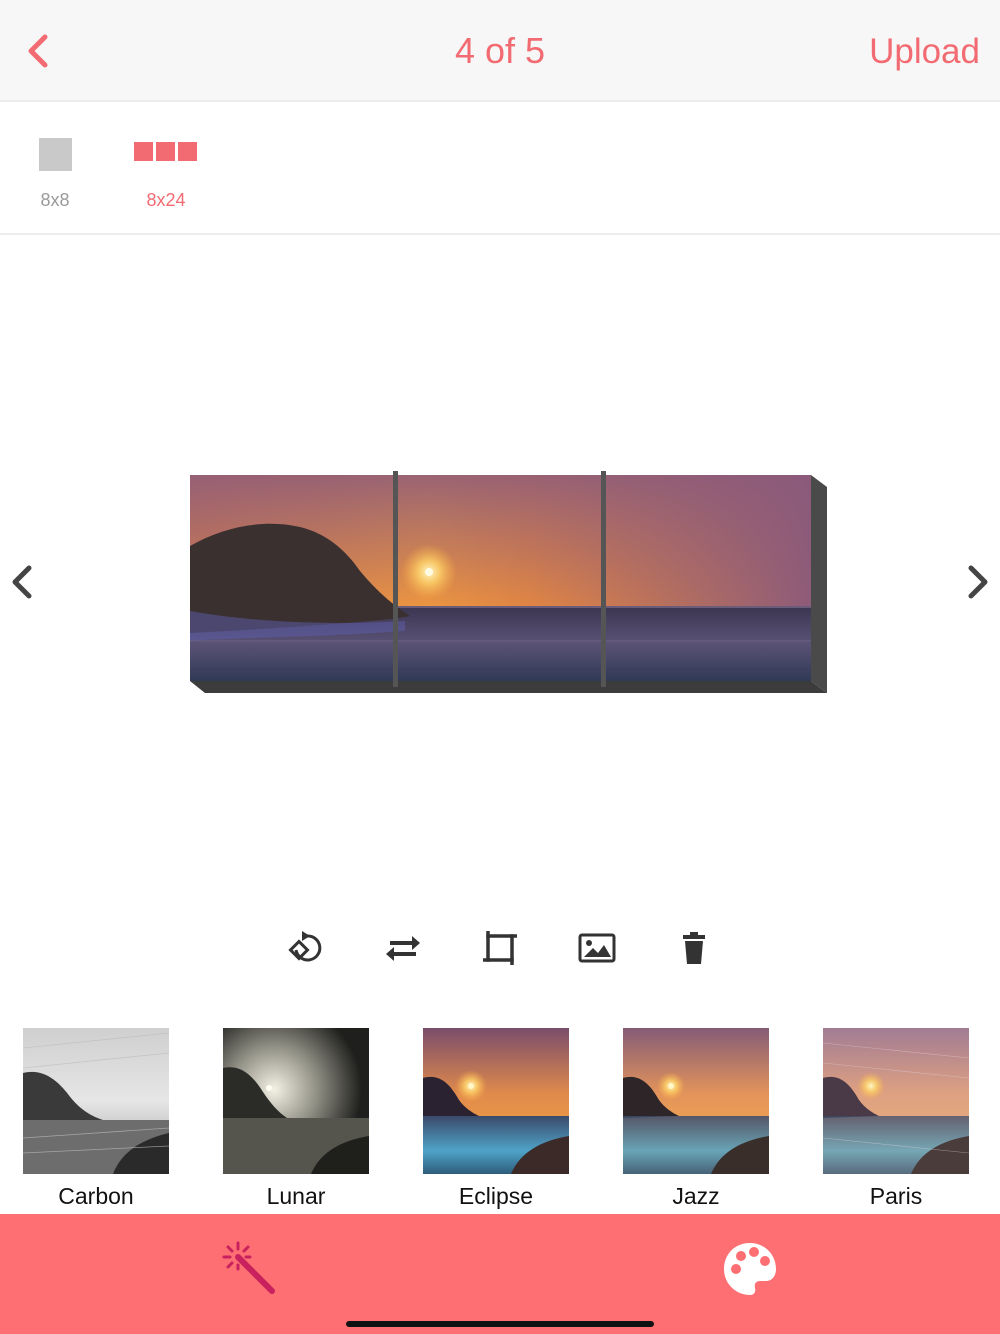 The image size is (1000, 1334). I want to click on tab-filters, so click(250, 1269).